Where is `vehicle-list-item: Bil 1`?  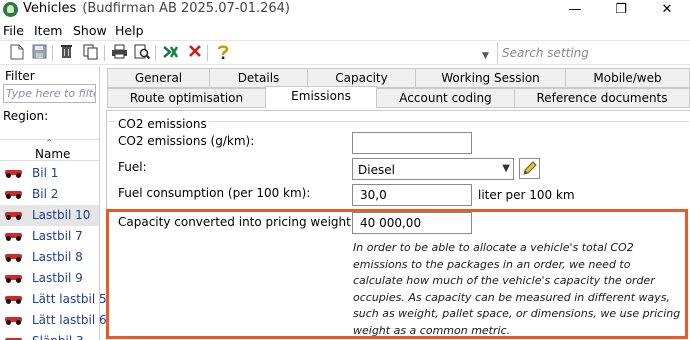 vehicle-list-item: Bil 1 is located at coordinates (49, 173).